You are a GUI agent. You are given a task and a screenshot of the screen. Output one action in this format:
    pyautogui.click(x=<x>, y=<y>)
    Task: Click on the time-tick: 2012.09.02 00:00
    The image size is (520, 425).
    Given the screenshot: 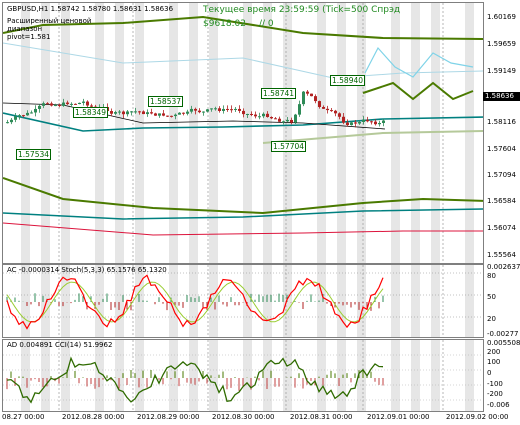 What is the action you would take?
    pyautogui.click(x=477, y=417)
    